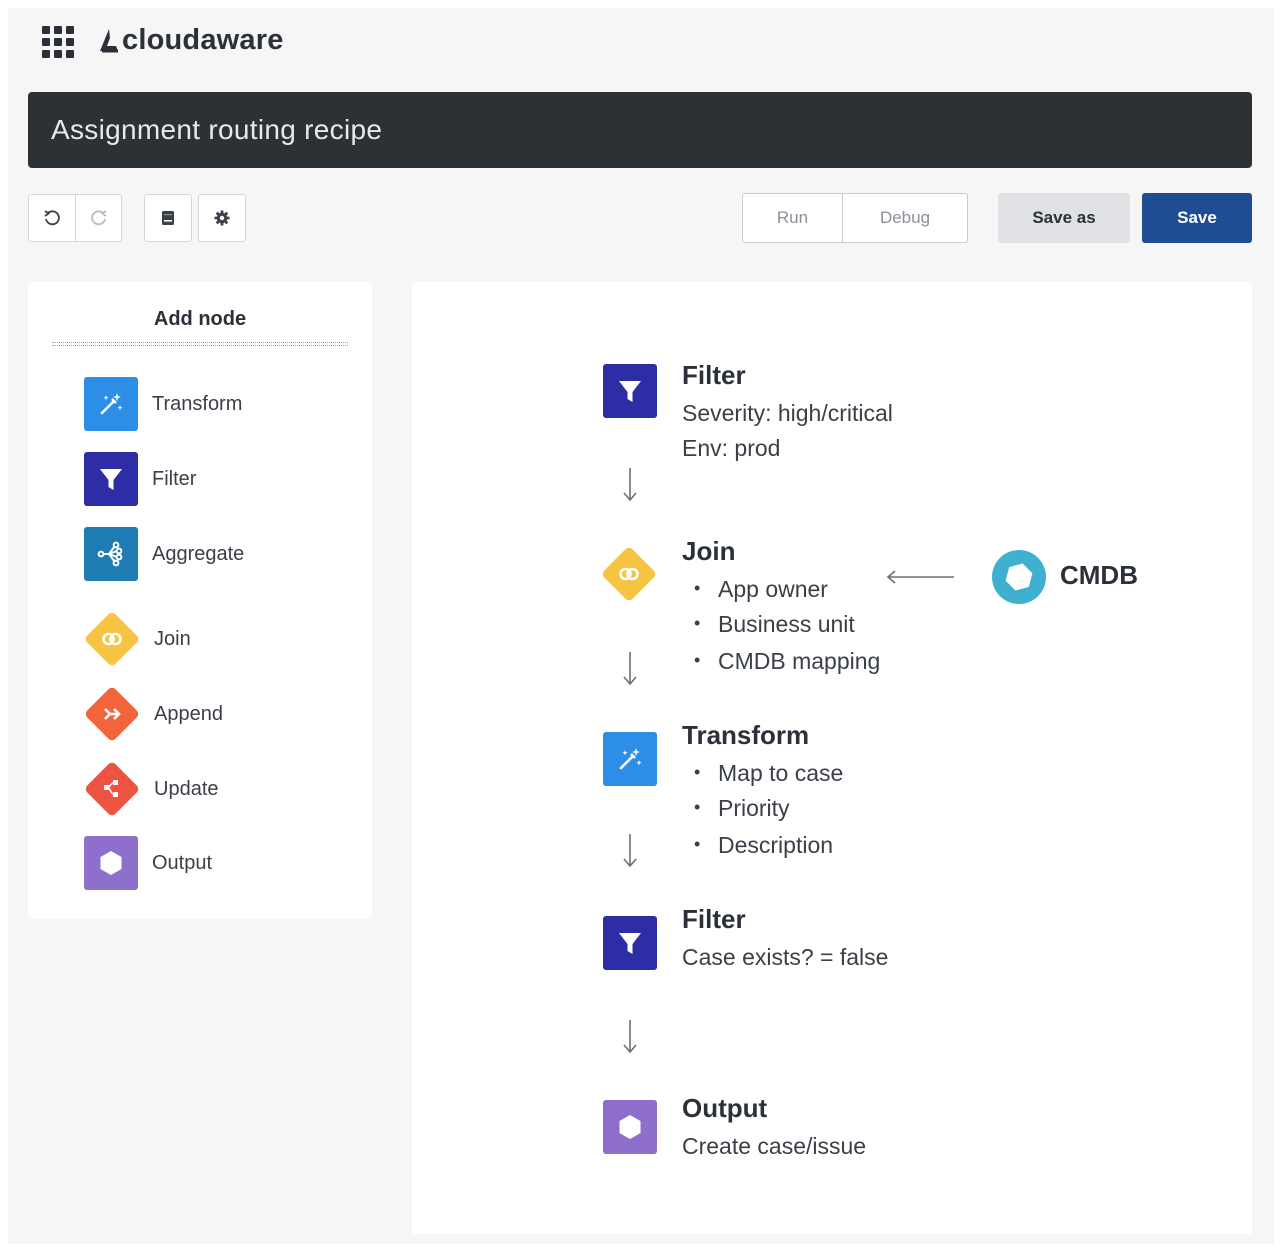  I want to click on palette-item-filter: Filter, so click(214, 479).